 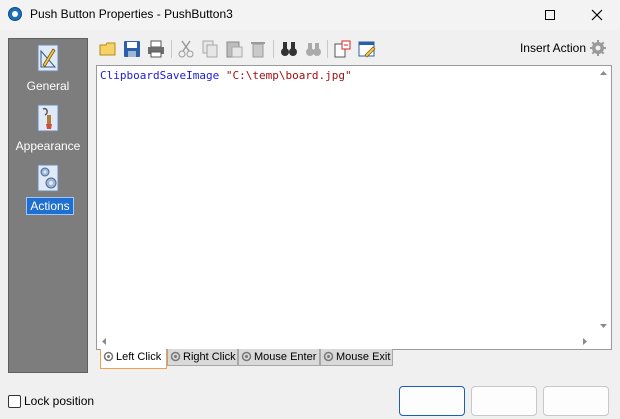 I want to click on insert-action-button: Insert Action, so click(x=553, y=48).